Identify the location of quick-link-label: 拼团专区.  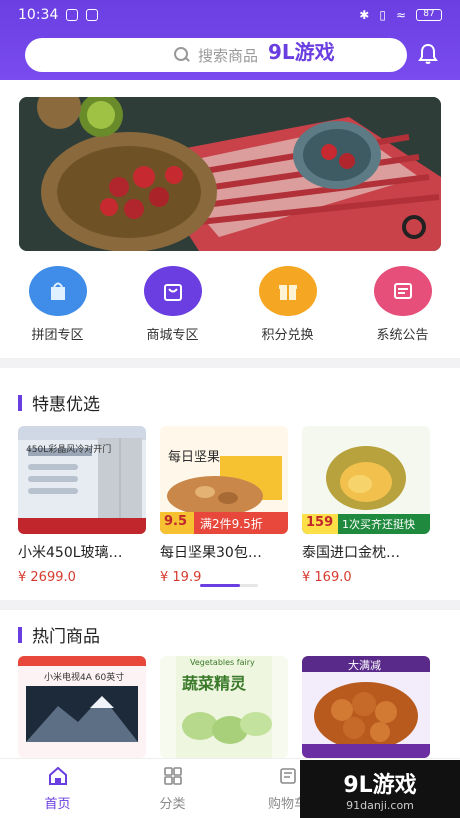
(57, 335).